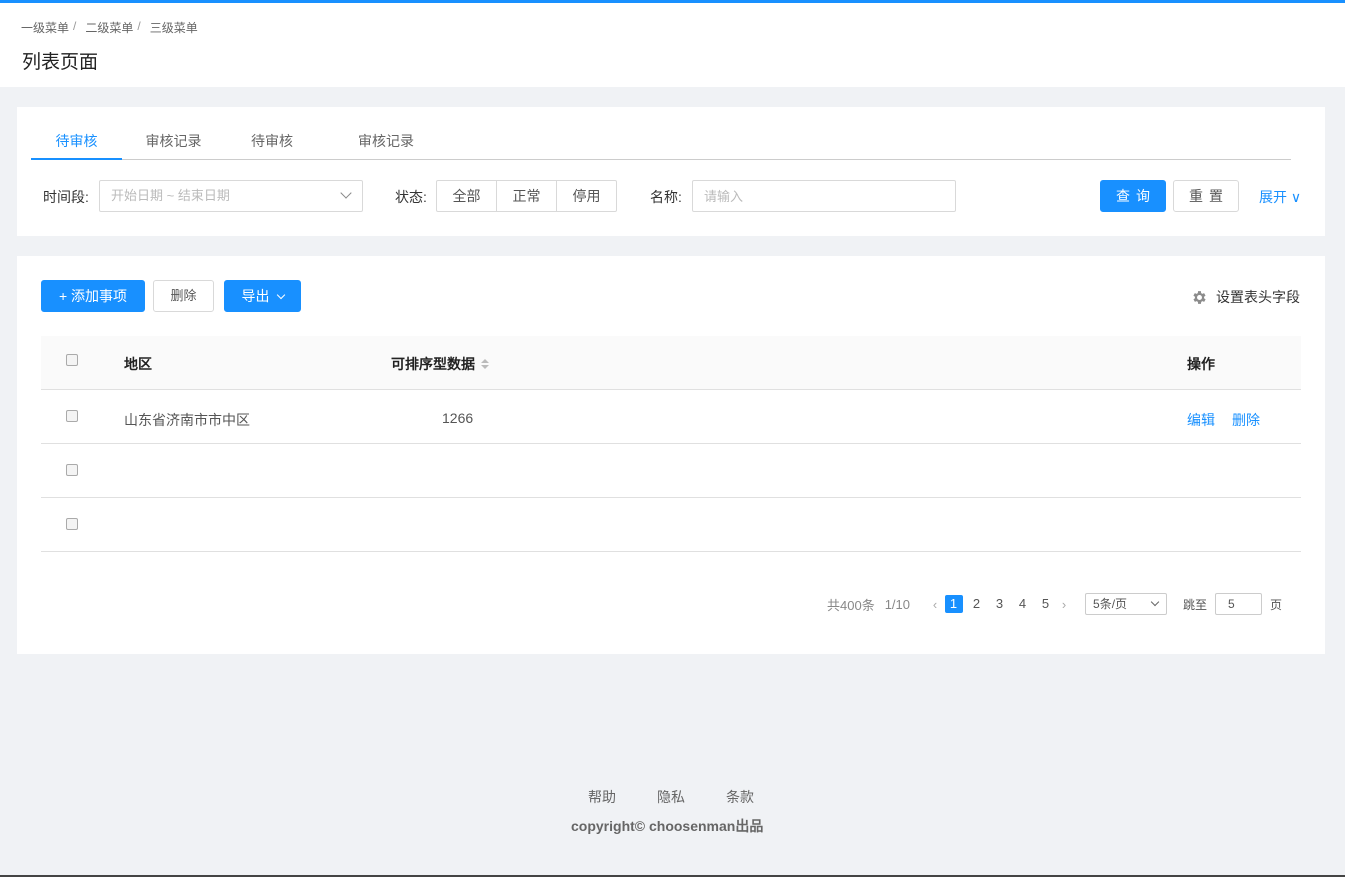 The width and height of the screenshot is (1345, 877). Describe the element at coordinates (231, 196) in the screenshot. I see `date-range-picker: 开始日期 ~ 结束日期` at that location.